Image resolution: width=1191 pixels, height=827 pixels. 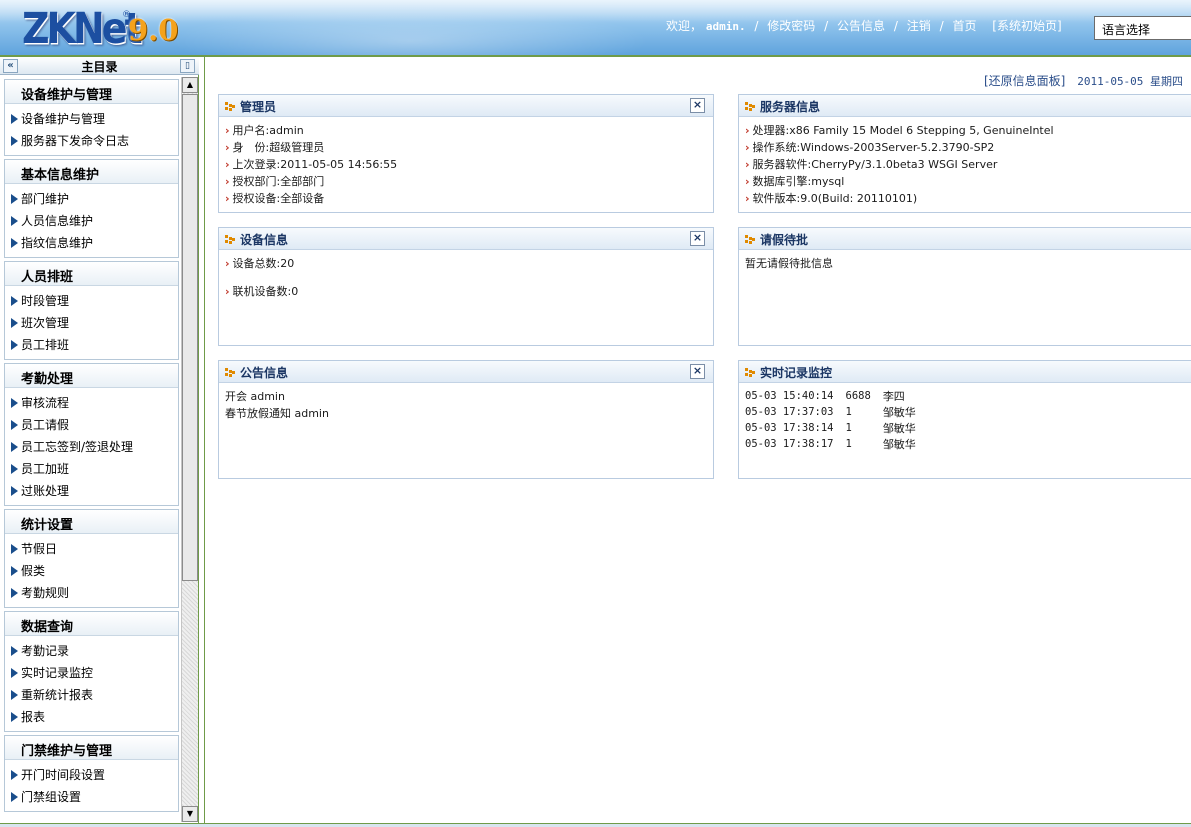 I want to click on current-username: admin., so click(x=725, y=26).